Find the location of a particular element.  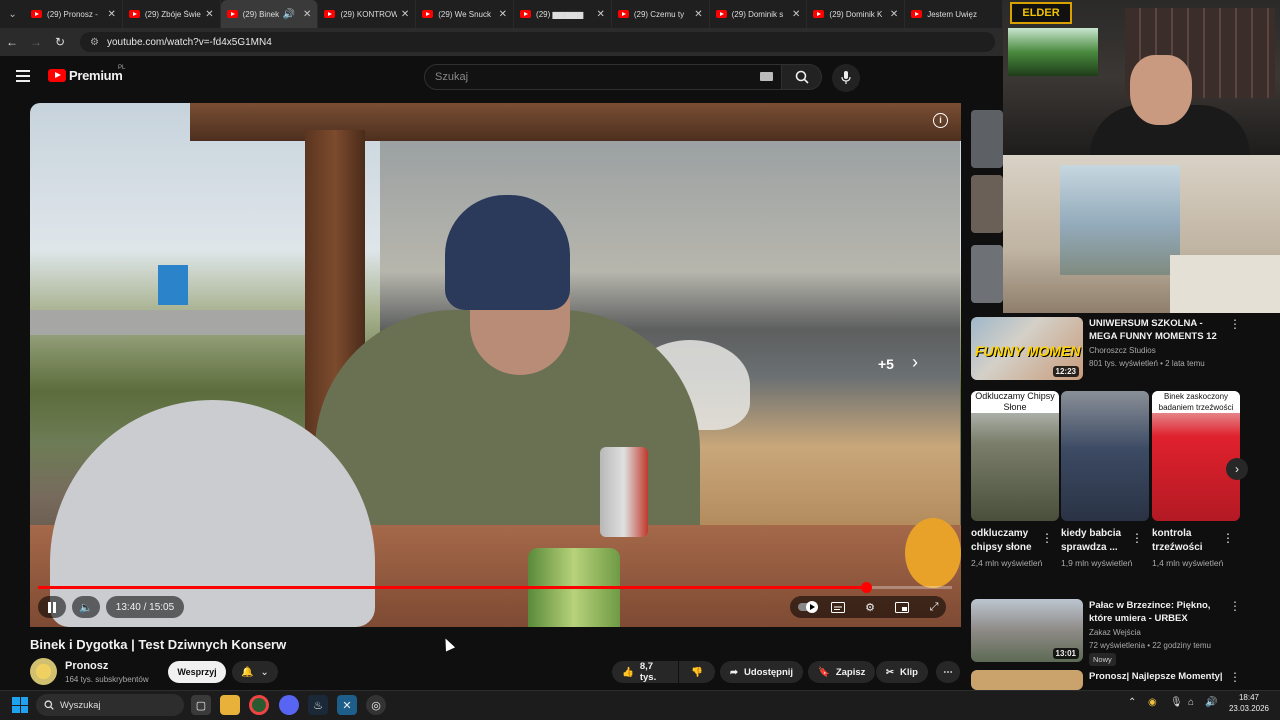

browser-tab: (29) KONTROW ✕ is located at coordinates (367, 14).